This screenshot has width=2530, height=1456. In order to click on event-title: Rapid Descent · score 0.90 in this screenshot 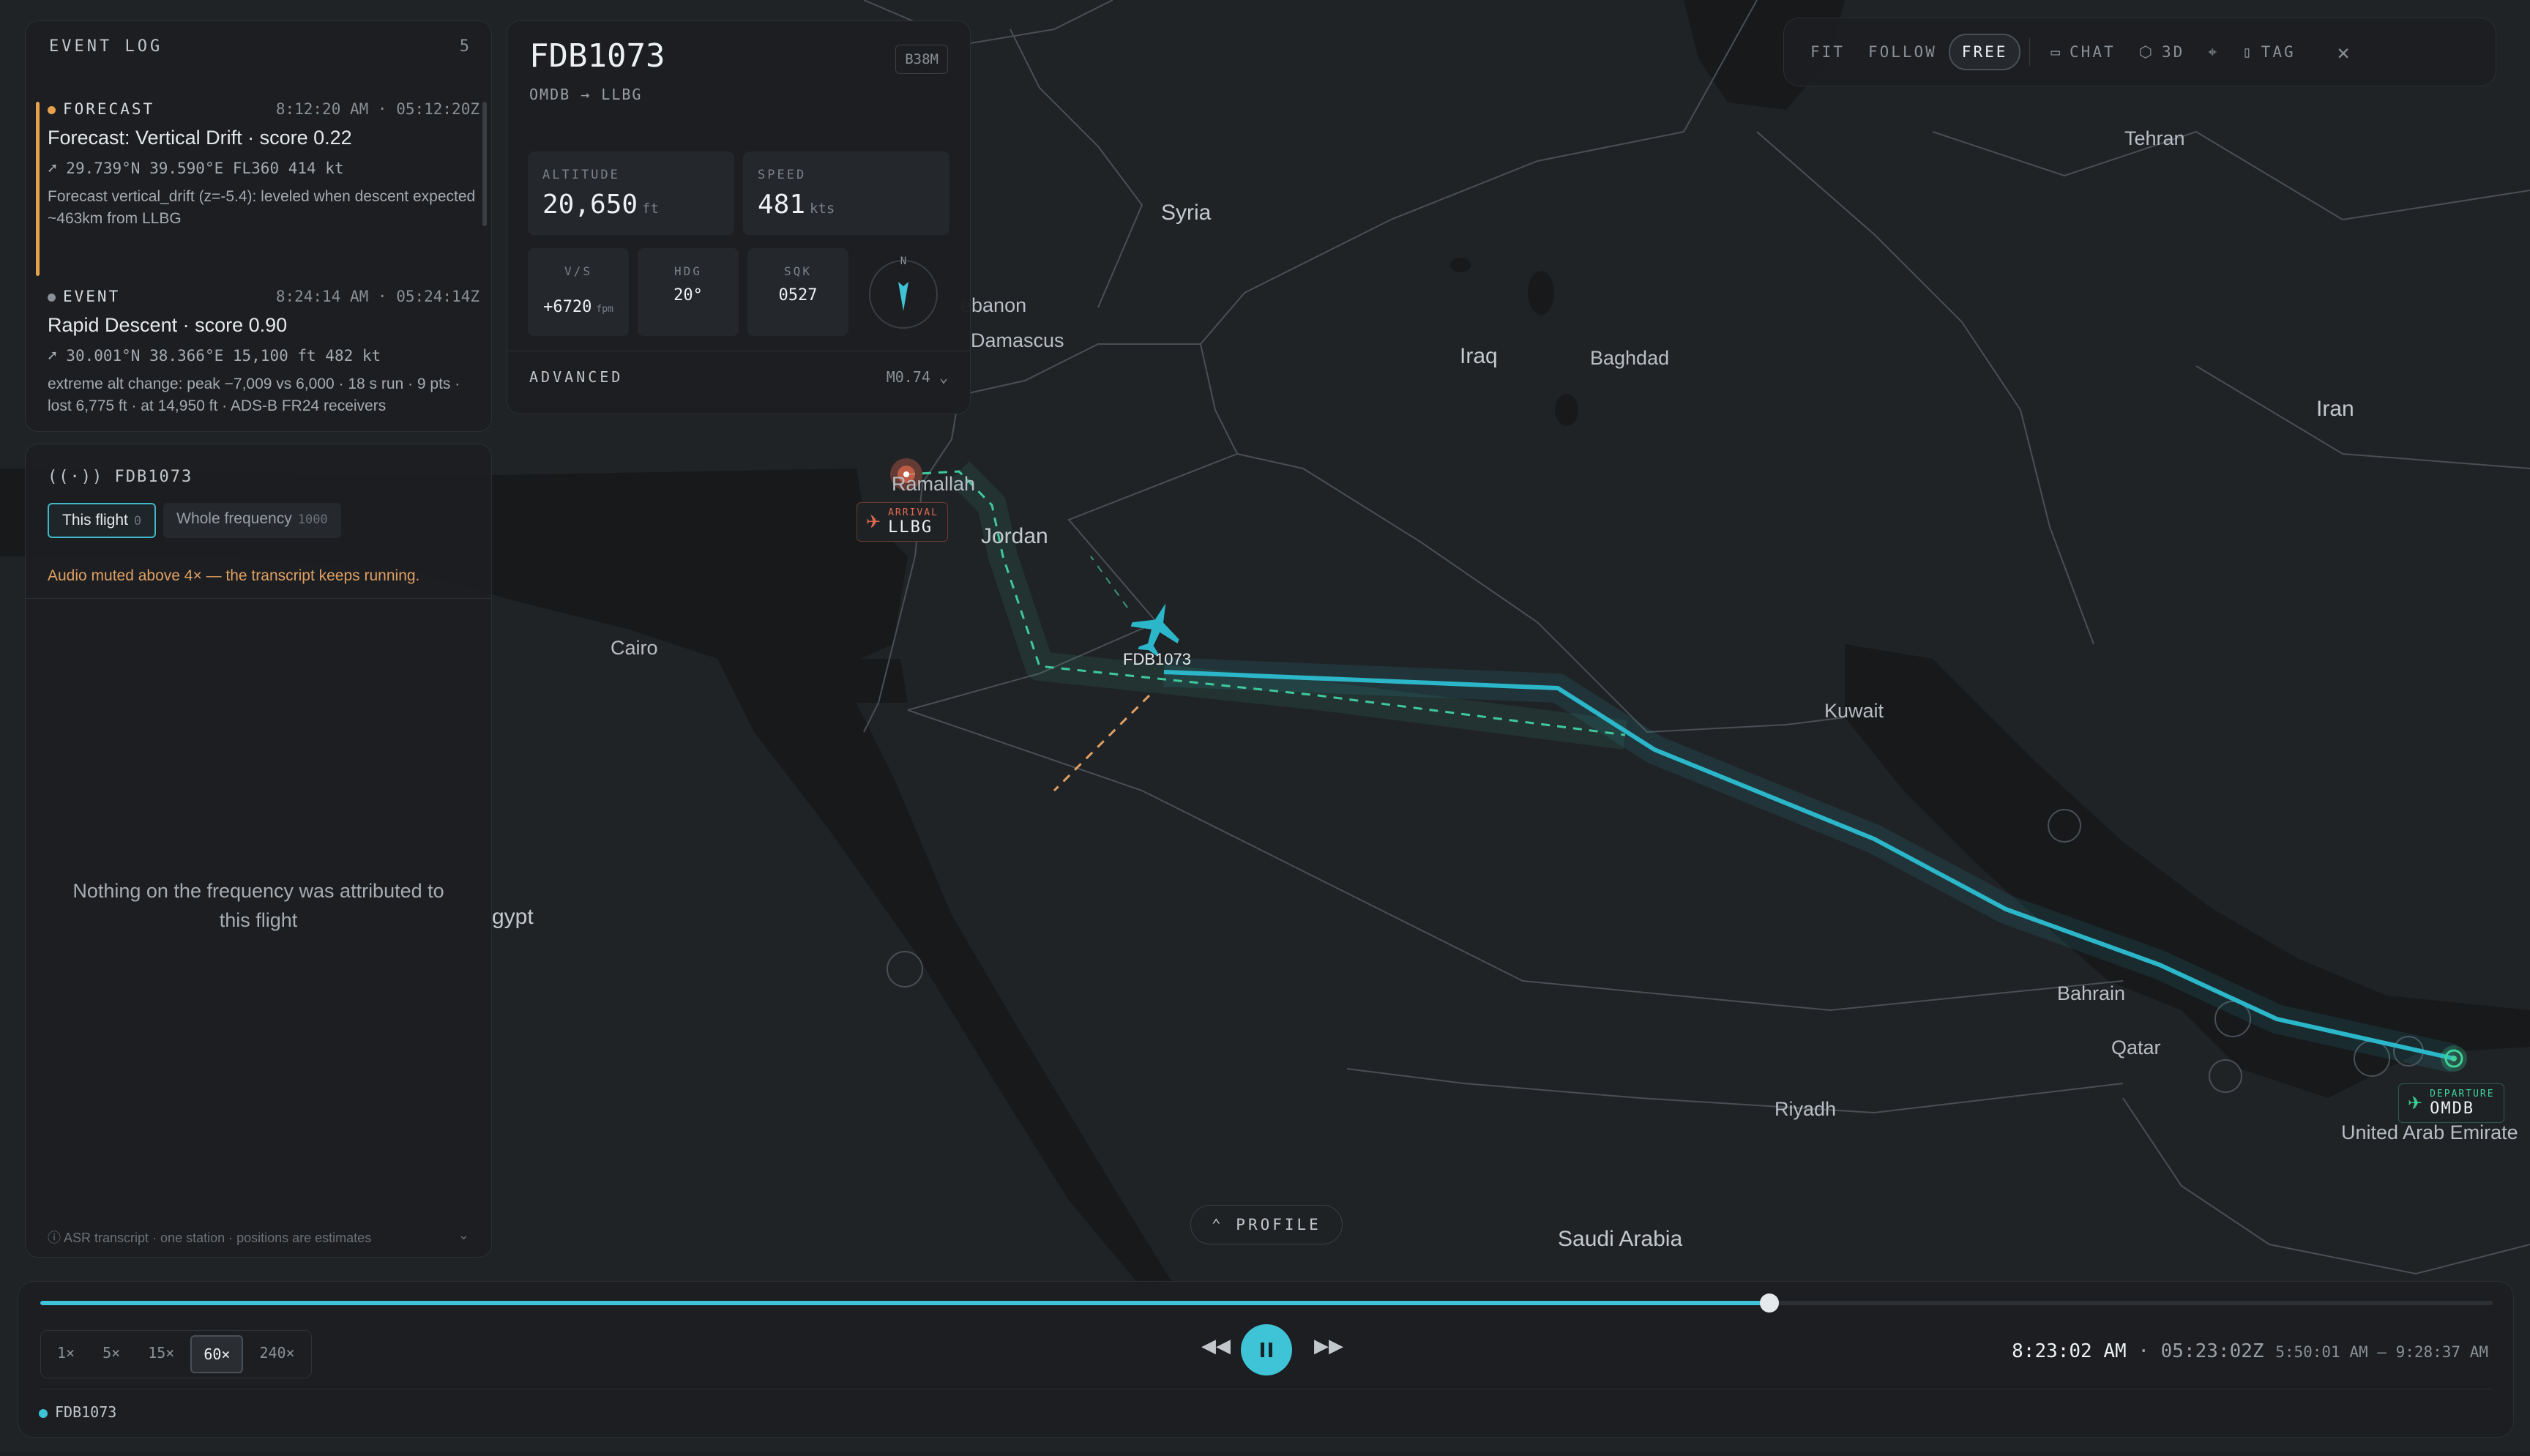, I will do `click(168, 325)`.